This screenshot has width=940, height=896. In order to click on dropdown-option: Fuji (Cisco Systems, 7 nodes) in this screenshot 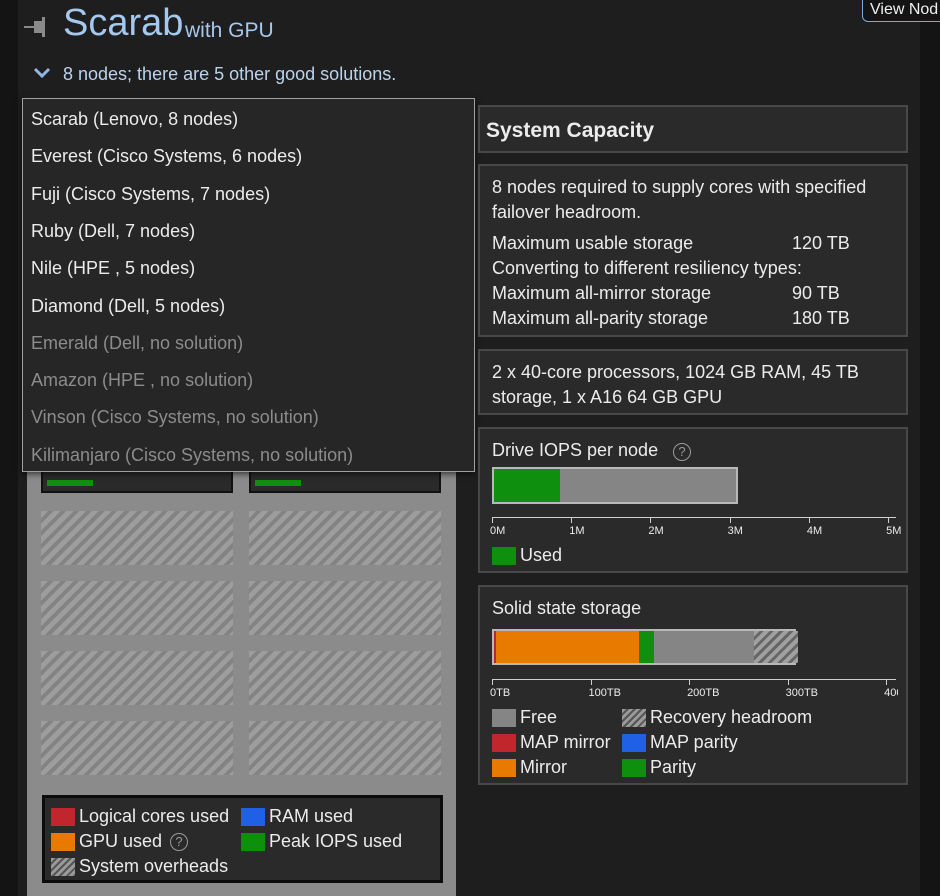, I will do `click(150, 194)`.